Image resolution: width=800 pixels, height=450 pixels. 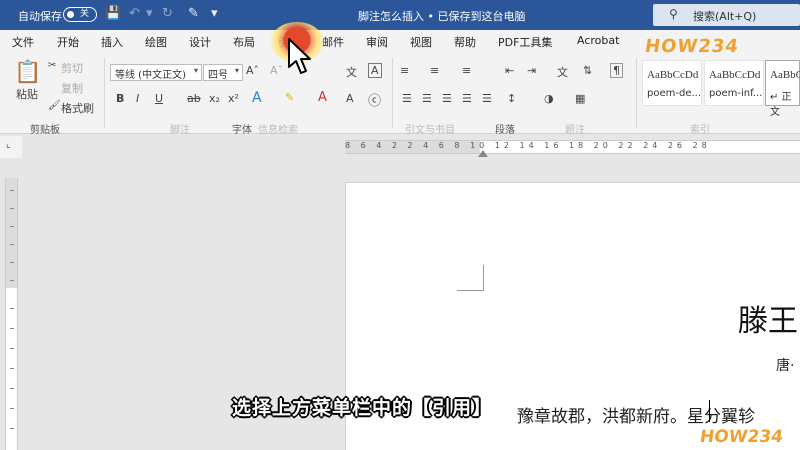 I want to click on align-left-icon: ☰, so click(x=407, y=98).